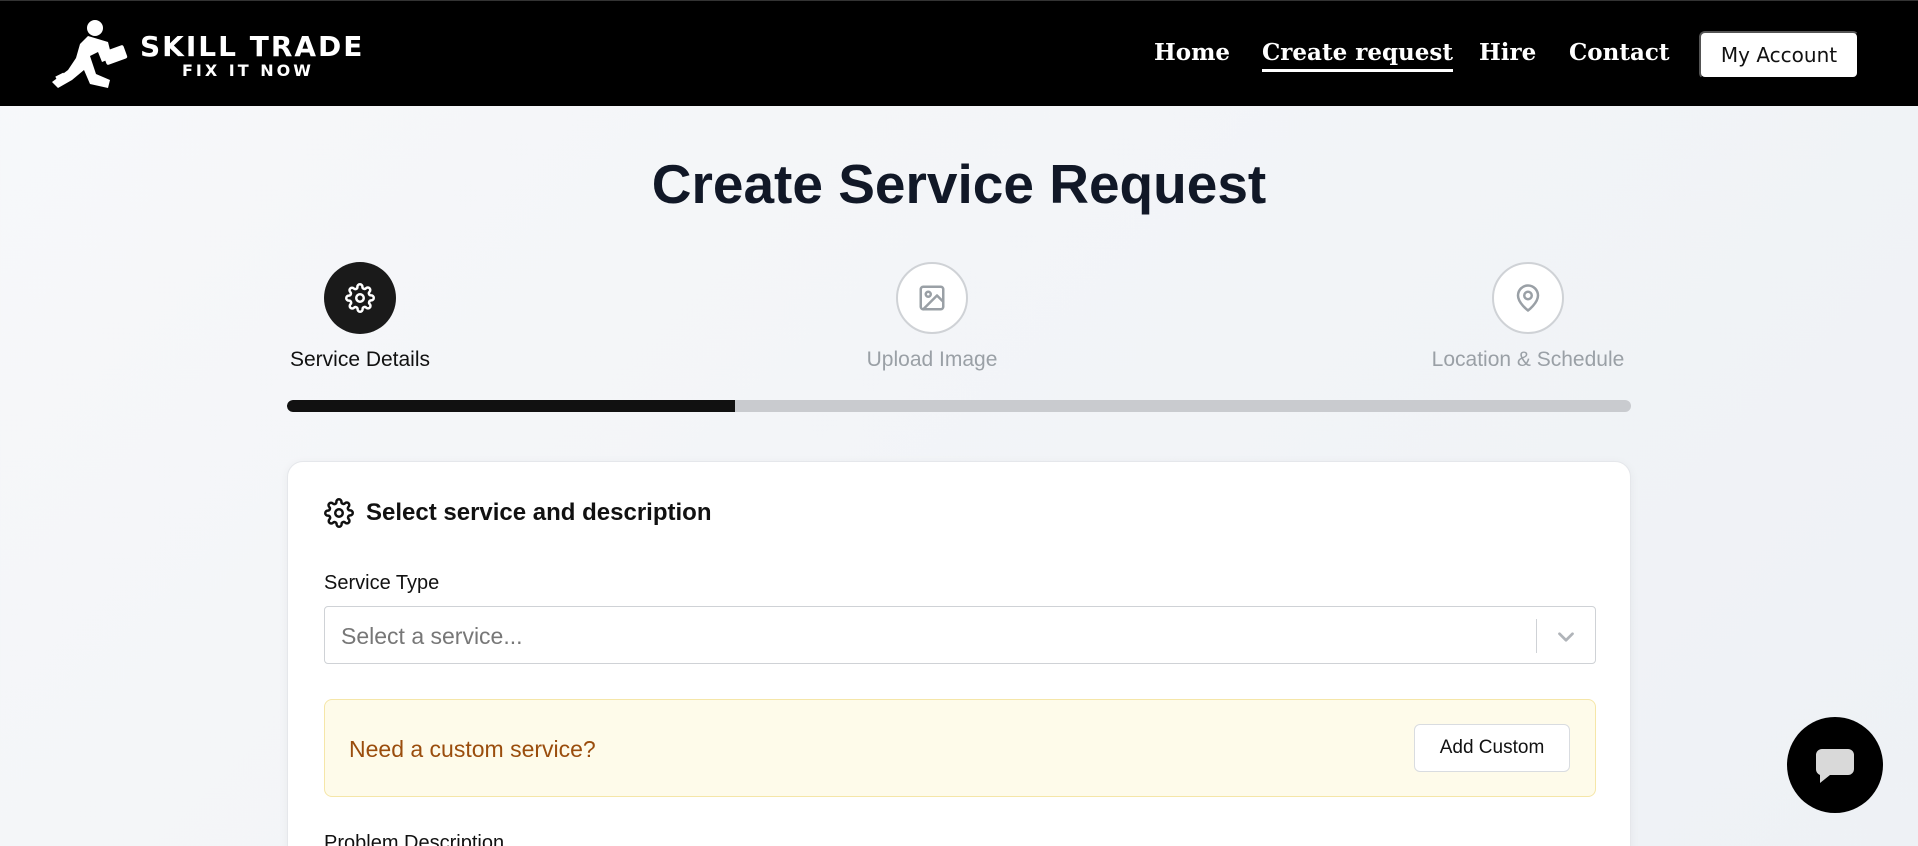 This screenshot has width=1918, height=846. I want to click on brand-title: SKILL TRADE, so click(252, 46).